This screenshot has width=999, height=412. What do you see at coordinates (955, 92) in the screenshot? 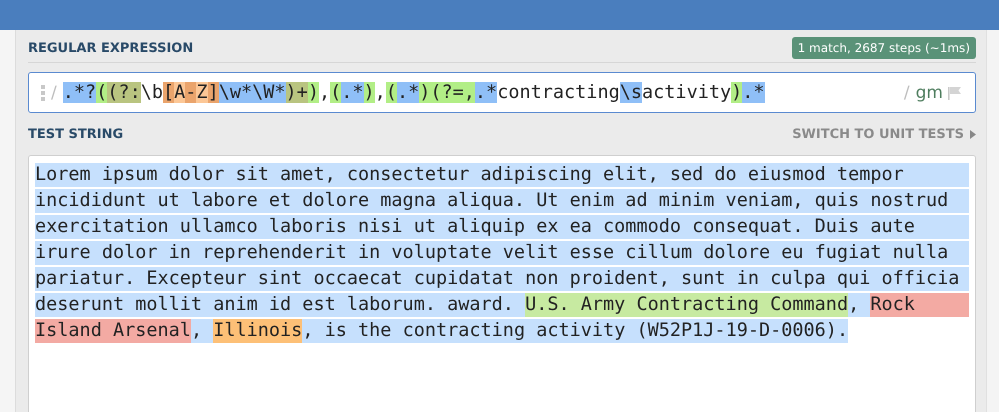
I see `flag-icon` at bounding box center [955, 92].